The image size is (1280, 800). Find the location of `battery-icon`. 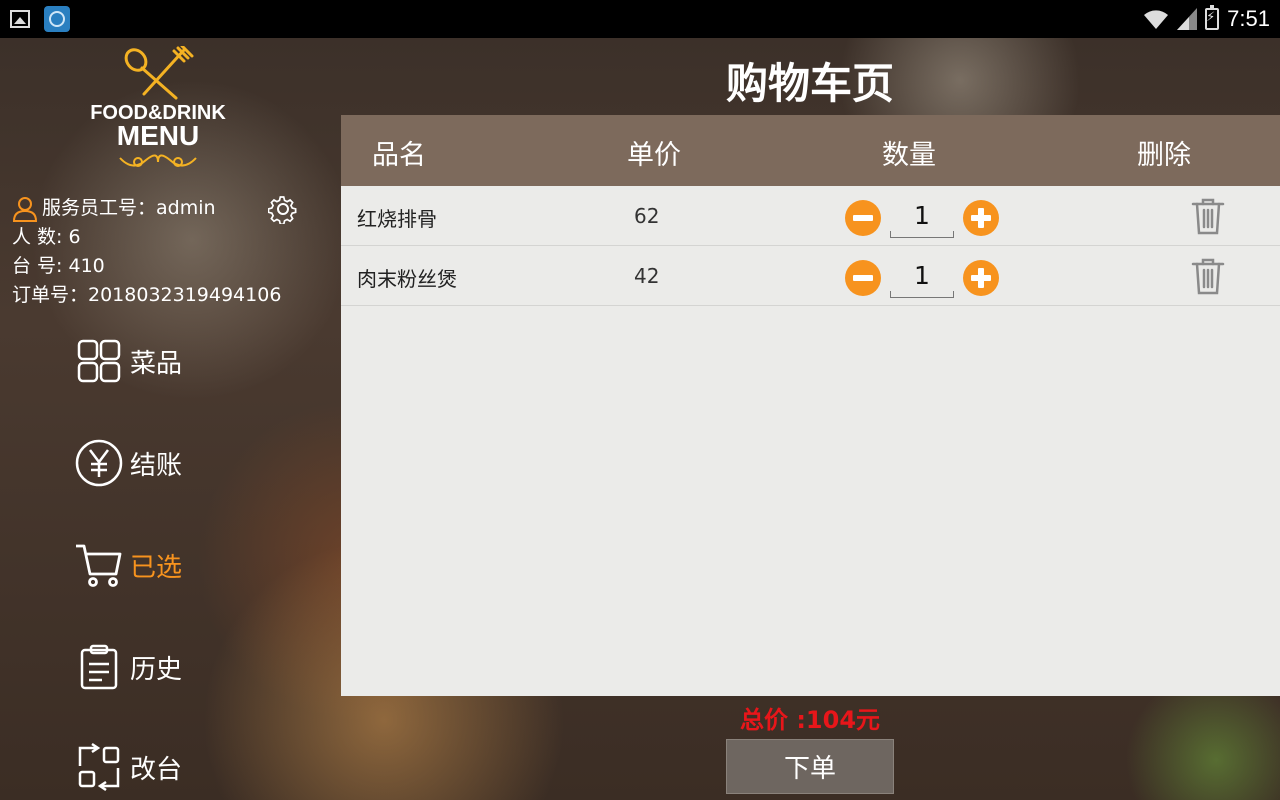

battery-icon is located at coordinates (1212, 17).